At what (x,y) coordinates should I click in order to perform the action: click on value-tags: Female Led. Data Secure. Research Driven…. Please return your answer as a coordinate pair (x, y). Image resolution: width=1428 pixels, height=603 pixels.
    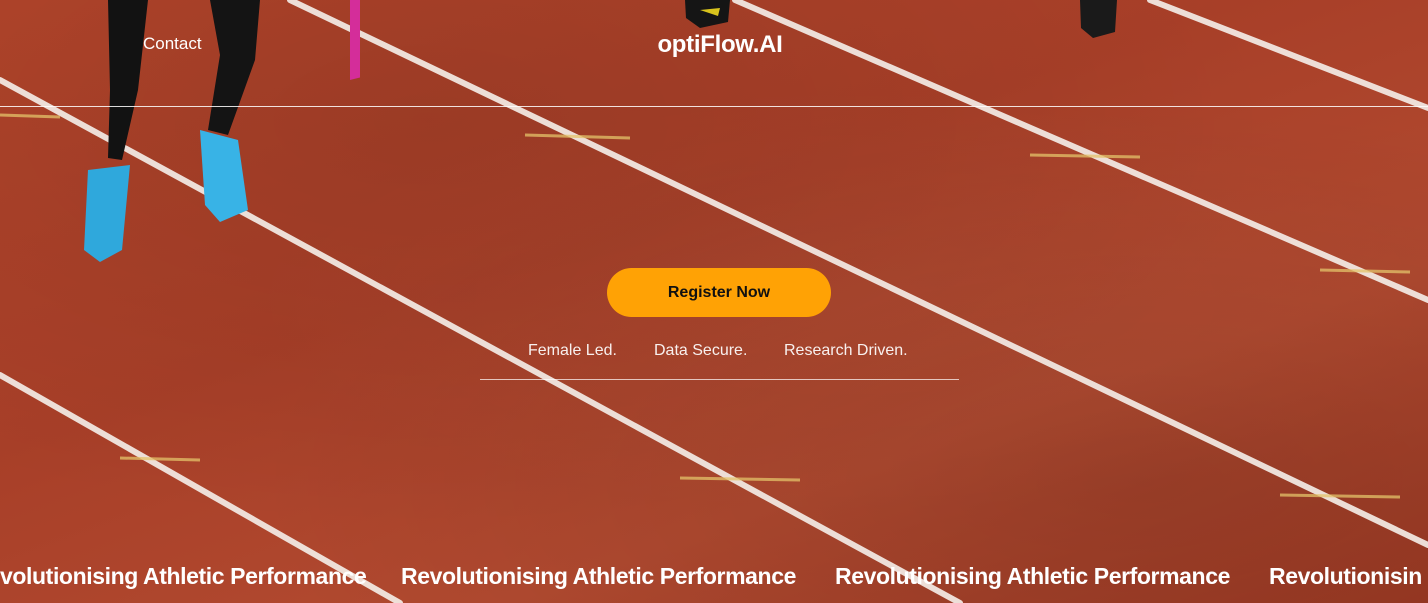
    Looking at the image, I should click on (719, 361).